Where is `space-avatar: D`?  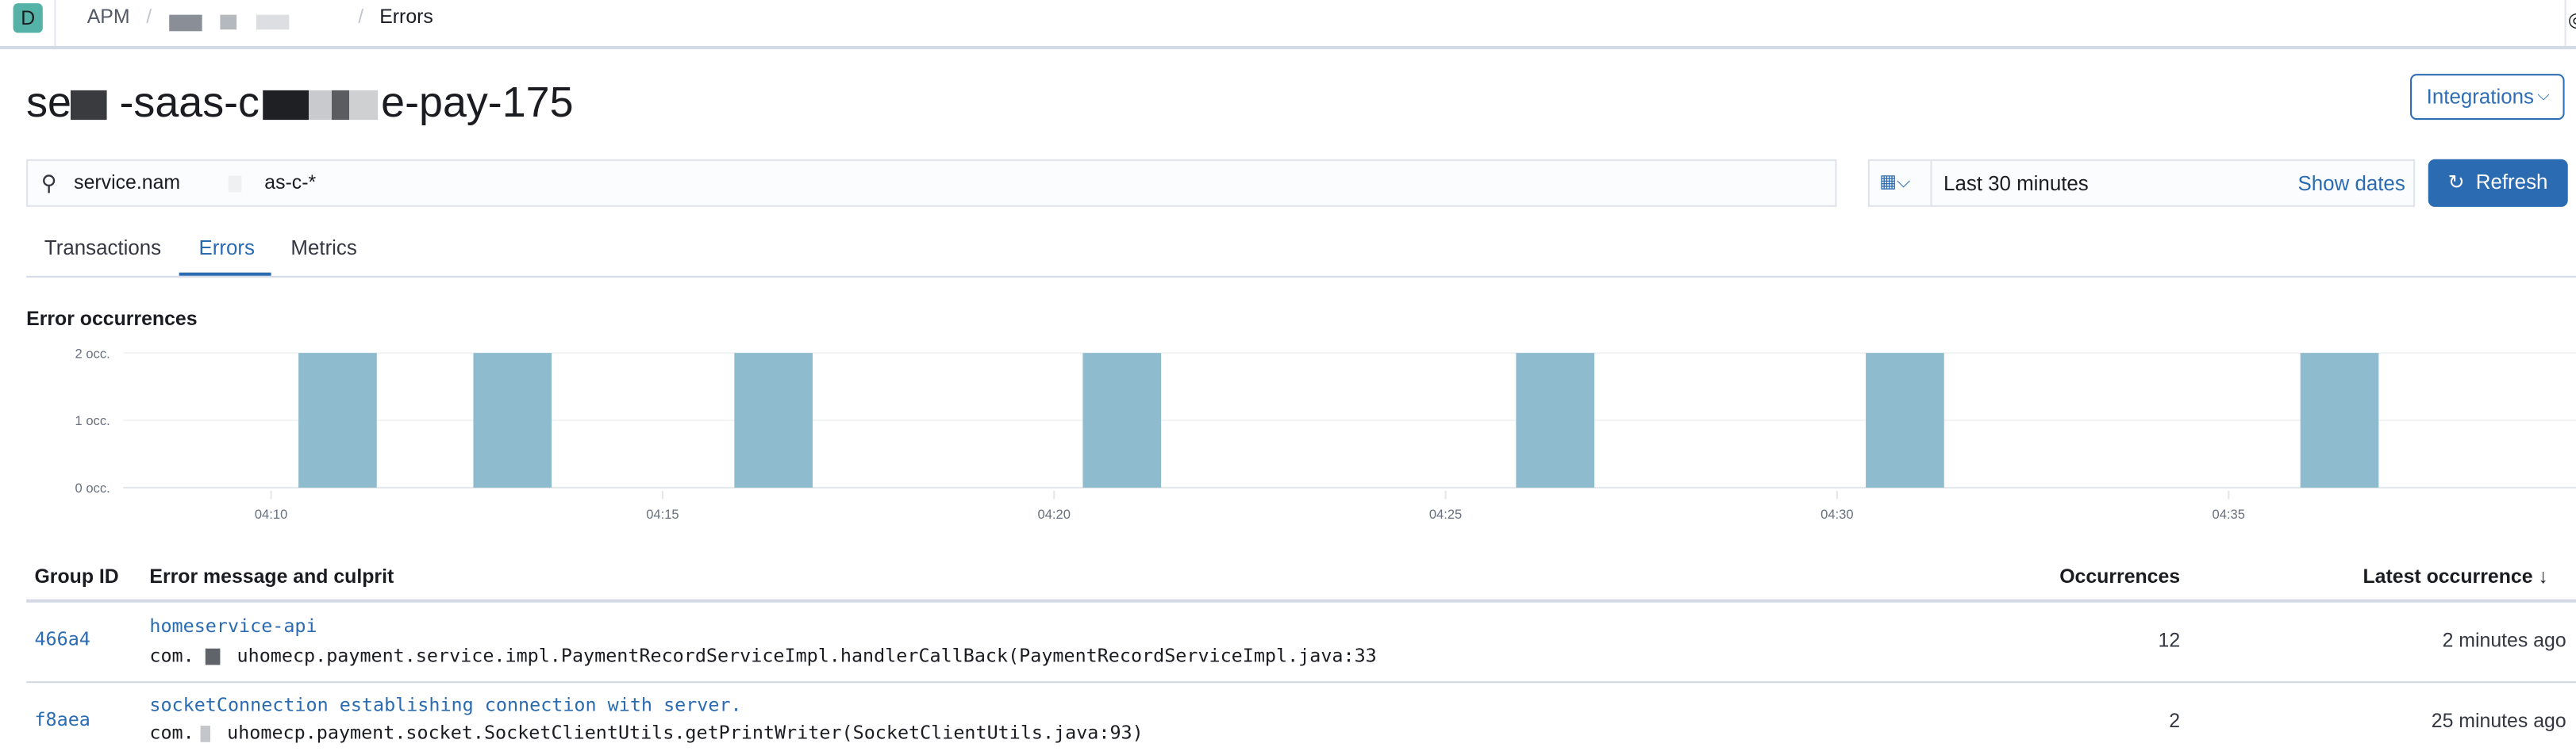 space-avatar: D is located at coordinates (28, 18).